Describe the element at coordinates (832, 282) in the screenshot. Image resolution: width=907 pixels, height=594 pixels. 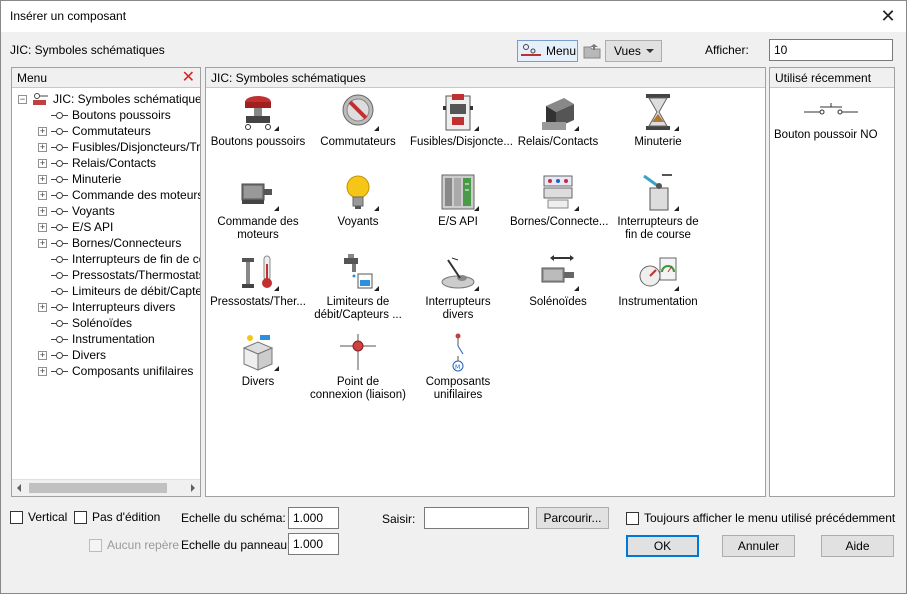
I see `recent-panel: Utilisé récemment Bouton poussoir NO` at that location.